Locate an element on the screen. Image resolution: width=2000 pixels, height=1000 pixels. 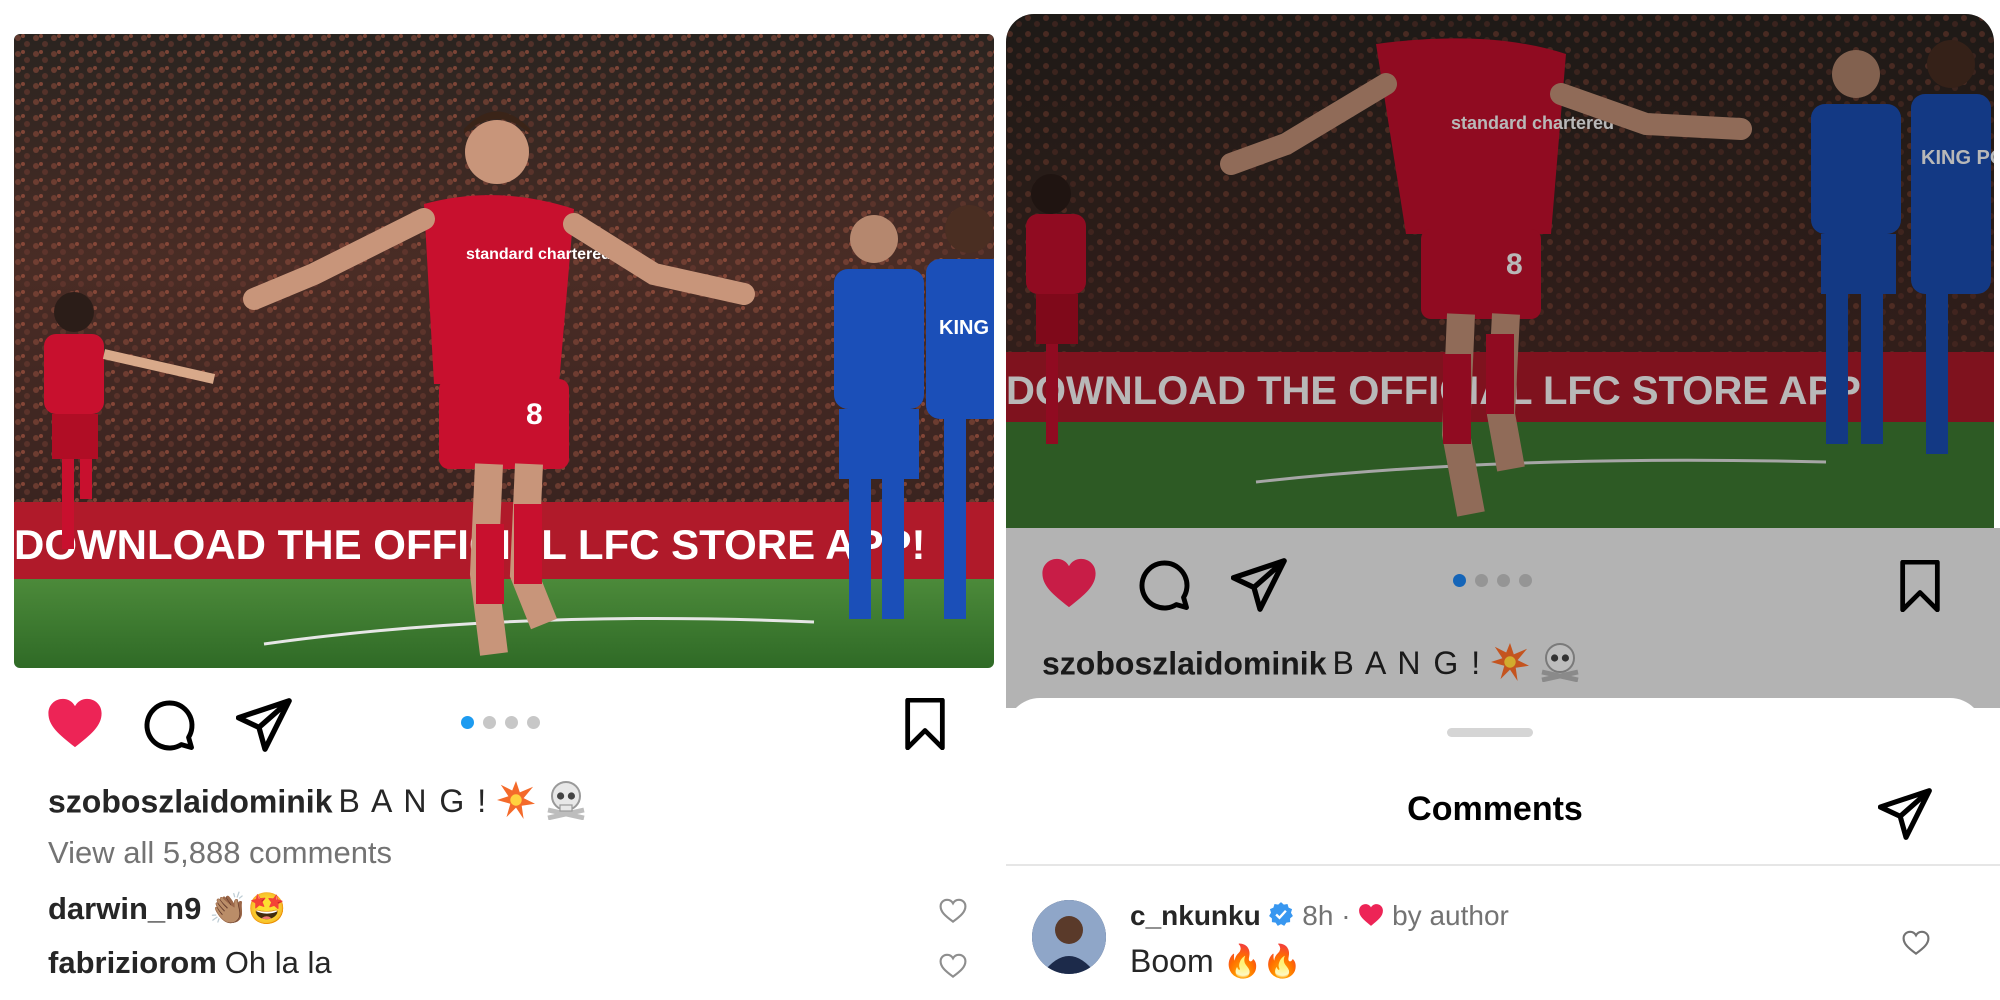
liked-by-author-heart-icon is located at coordinates (1371, 918).